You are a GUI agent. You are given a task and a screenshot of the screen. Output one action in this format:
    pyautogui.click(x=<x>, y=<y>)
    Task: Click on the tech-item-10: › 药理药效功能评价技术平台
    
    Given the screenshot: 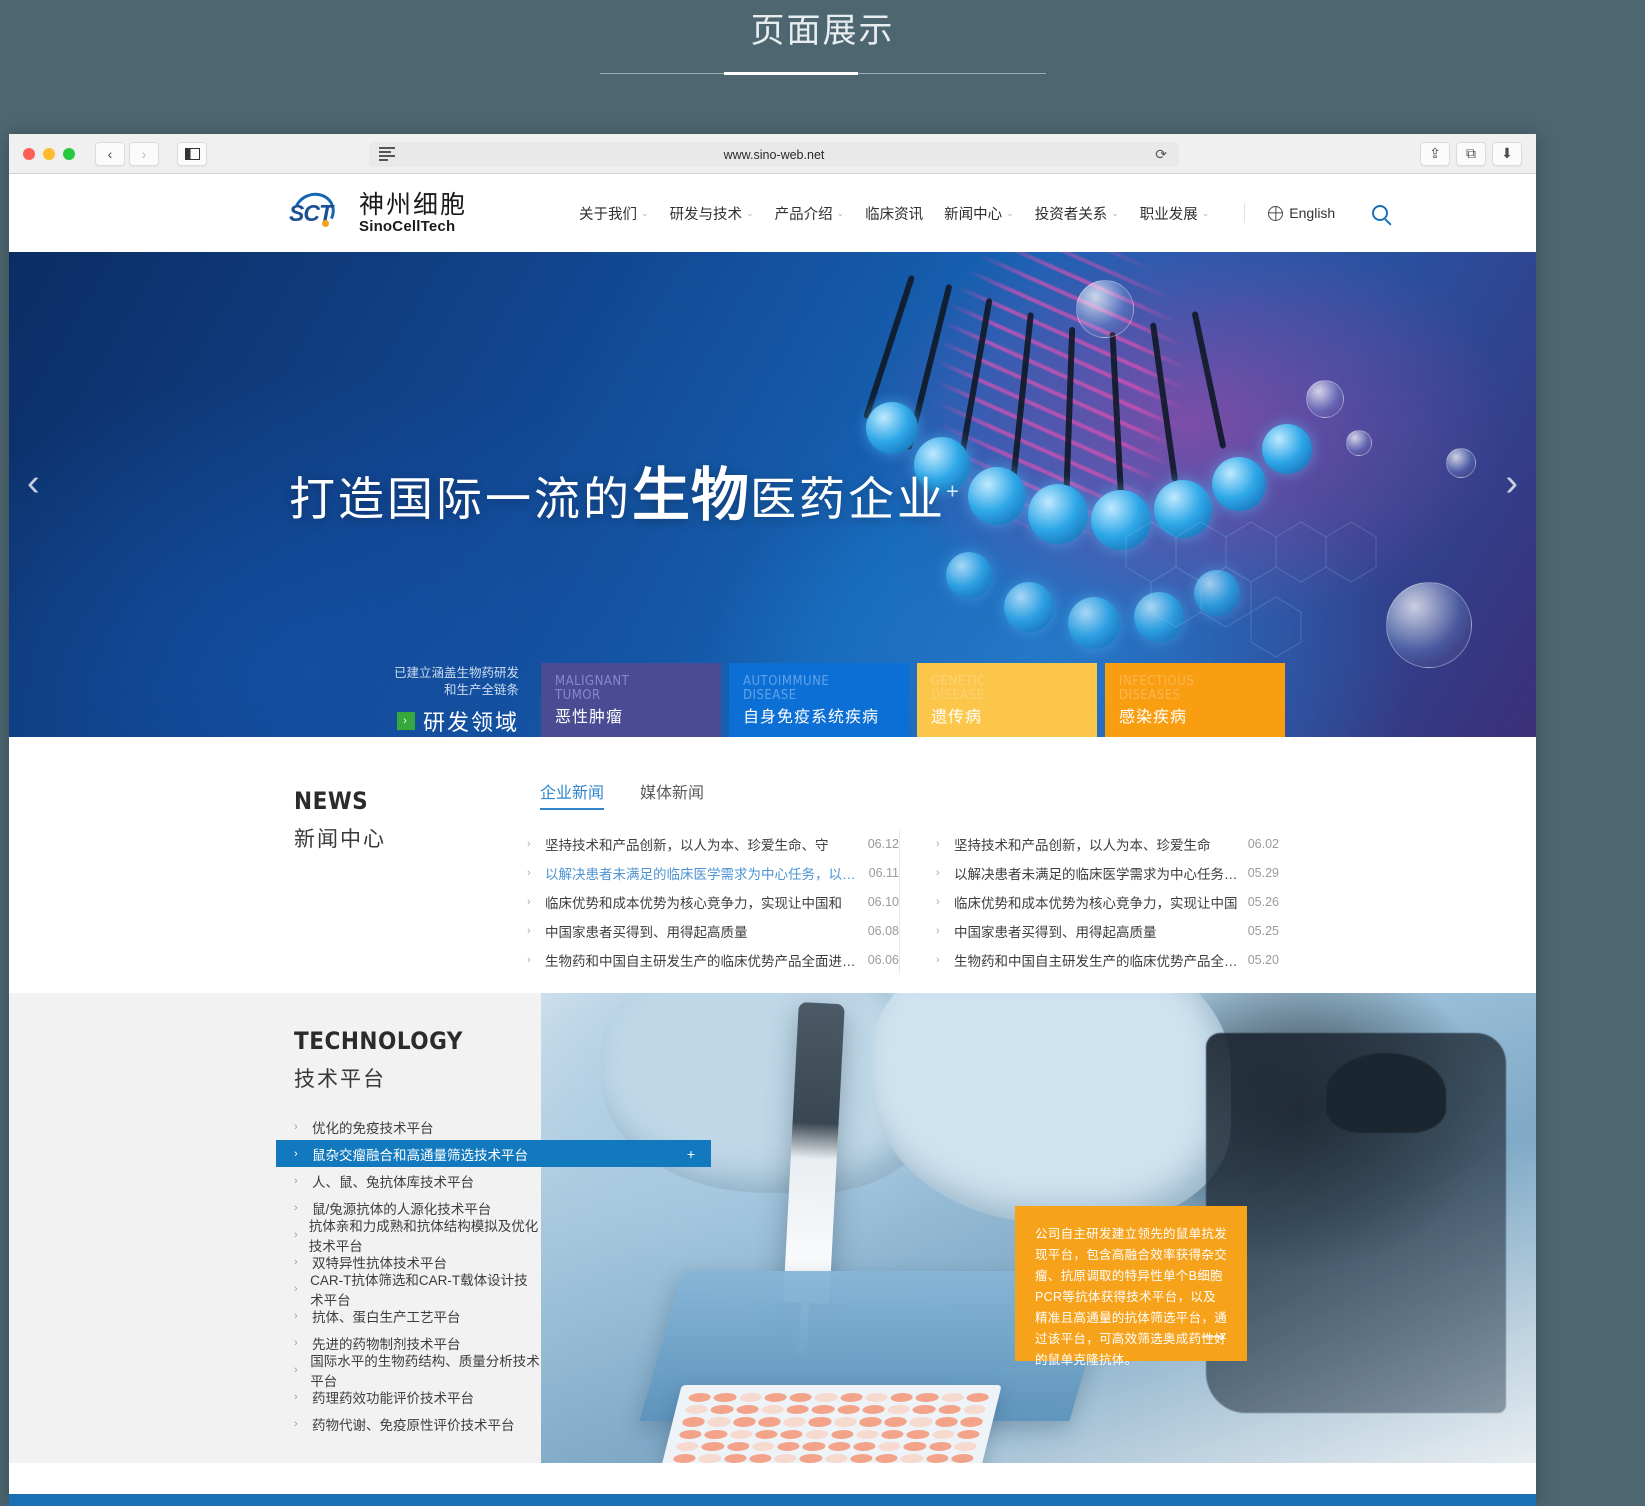 What is the action you would take?
    pyautogui.click(x=408, y=1396)
    